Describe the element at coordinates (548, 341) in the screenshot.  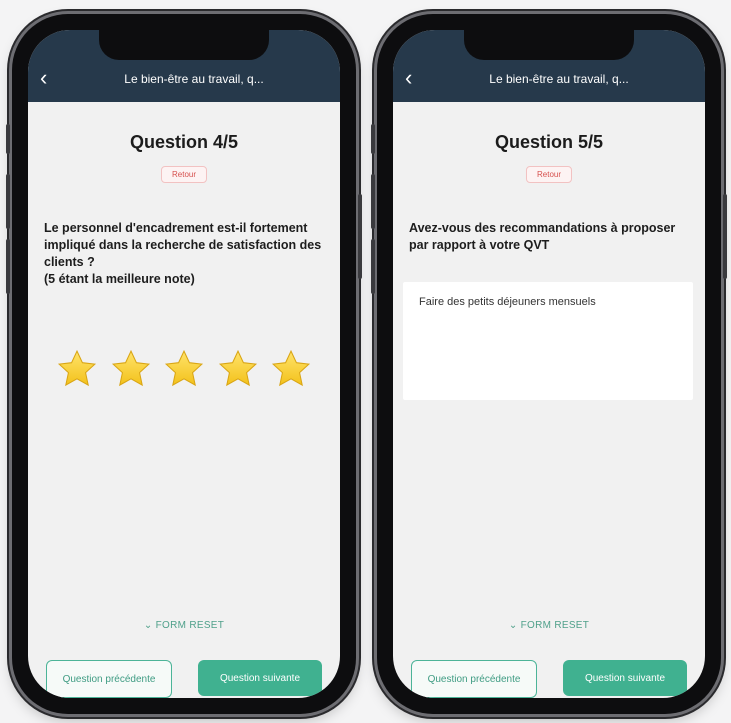
I see `answer-textarea: Faire des petits déjeuners mensuels` at that location.